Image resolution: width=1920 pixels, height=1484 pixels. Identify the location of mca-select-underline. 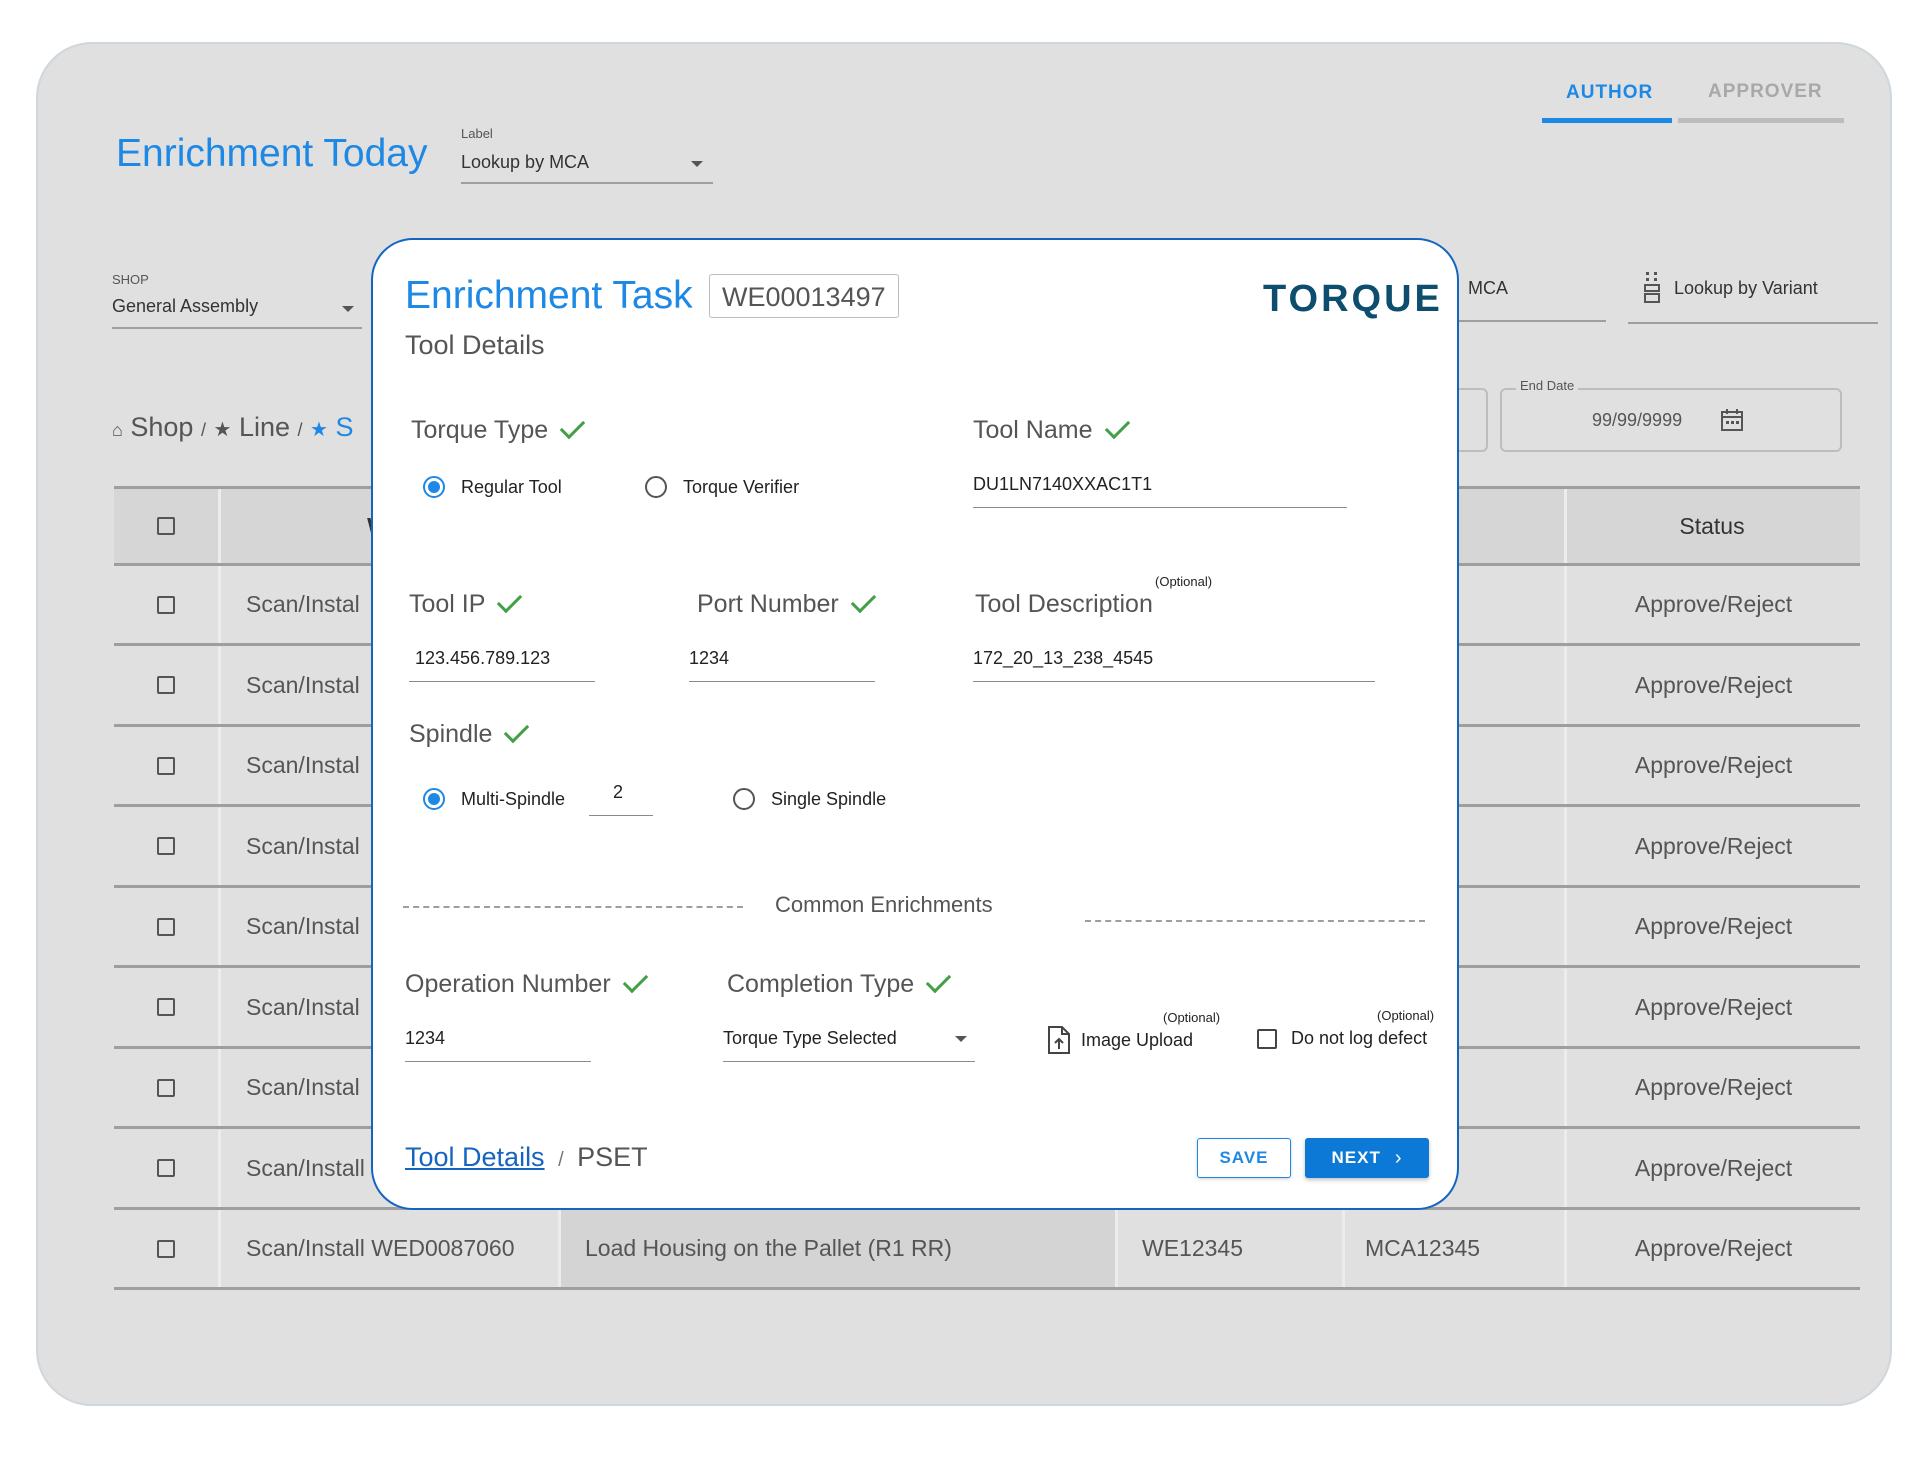
(1529, 321).